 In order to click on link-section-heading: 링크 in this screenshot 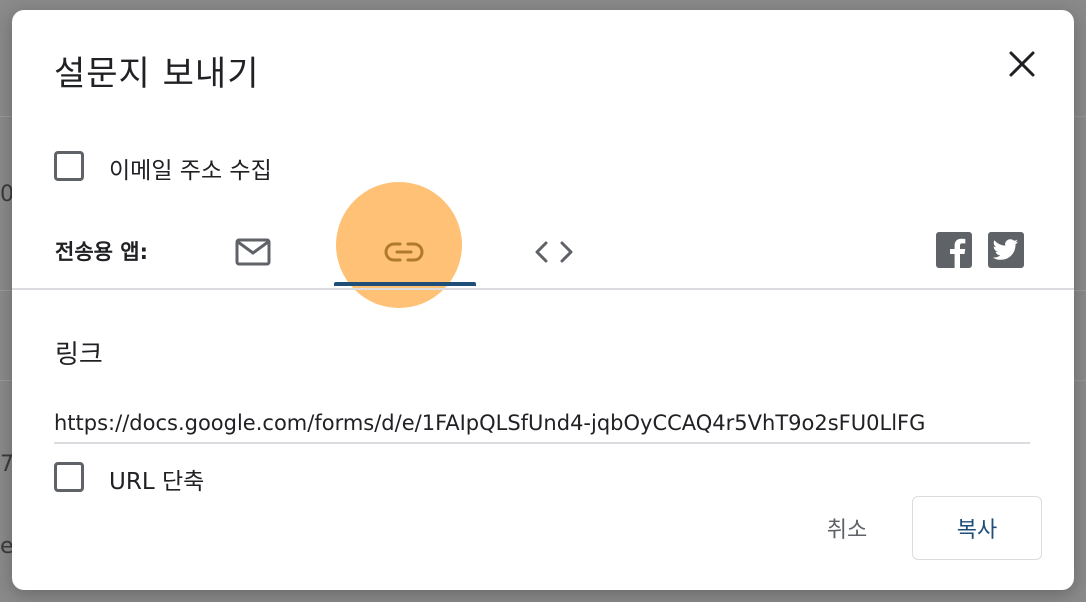, I will do `click(79, 355)`.